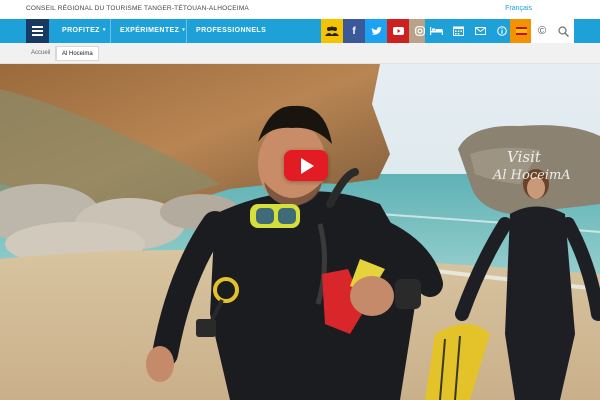 The width and height of the screenshot is (600, 400). Describe the element at coordinates (152, 30) in the screenshot. I see `nav-item-experimentez: EXPÉRIMENTEZ ▾` at that location.